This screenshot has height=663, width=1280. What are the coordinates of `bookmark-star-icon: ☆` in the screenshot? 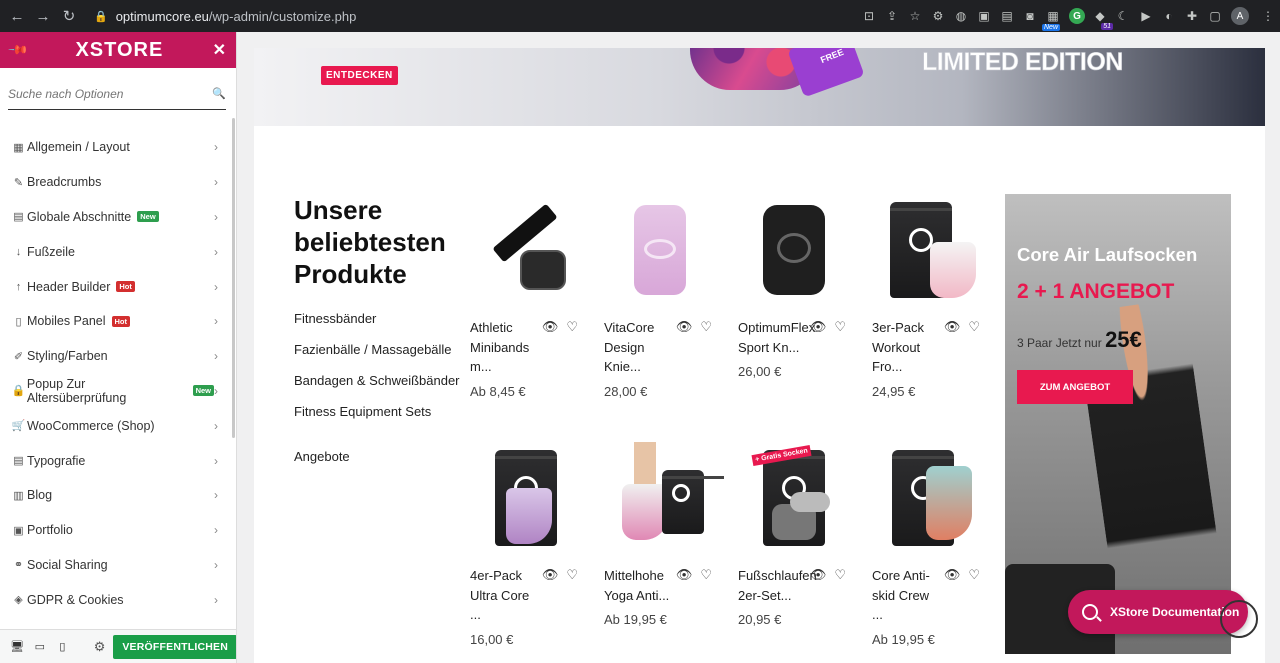 It's located at (915, 16).